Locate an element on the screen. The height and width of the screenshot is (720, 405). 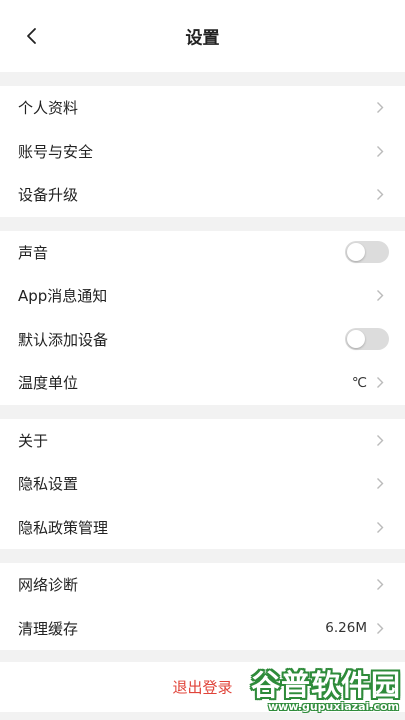
settings-item-temperature-unit: 温度单位 ℃ is located at coordinates (202, 383).